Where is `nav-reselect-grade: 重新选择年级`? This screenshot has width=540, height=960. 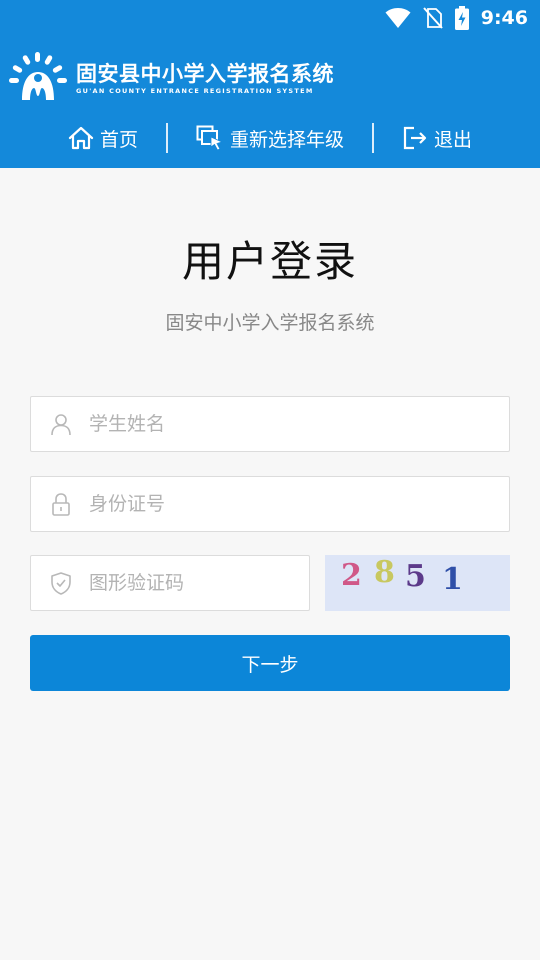
nav-reselect-grade: 重新选择年级 is located at coordinates (270, 138).